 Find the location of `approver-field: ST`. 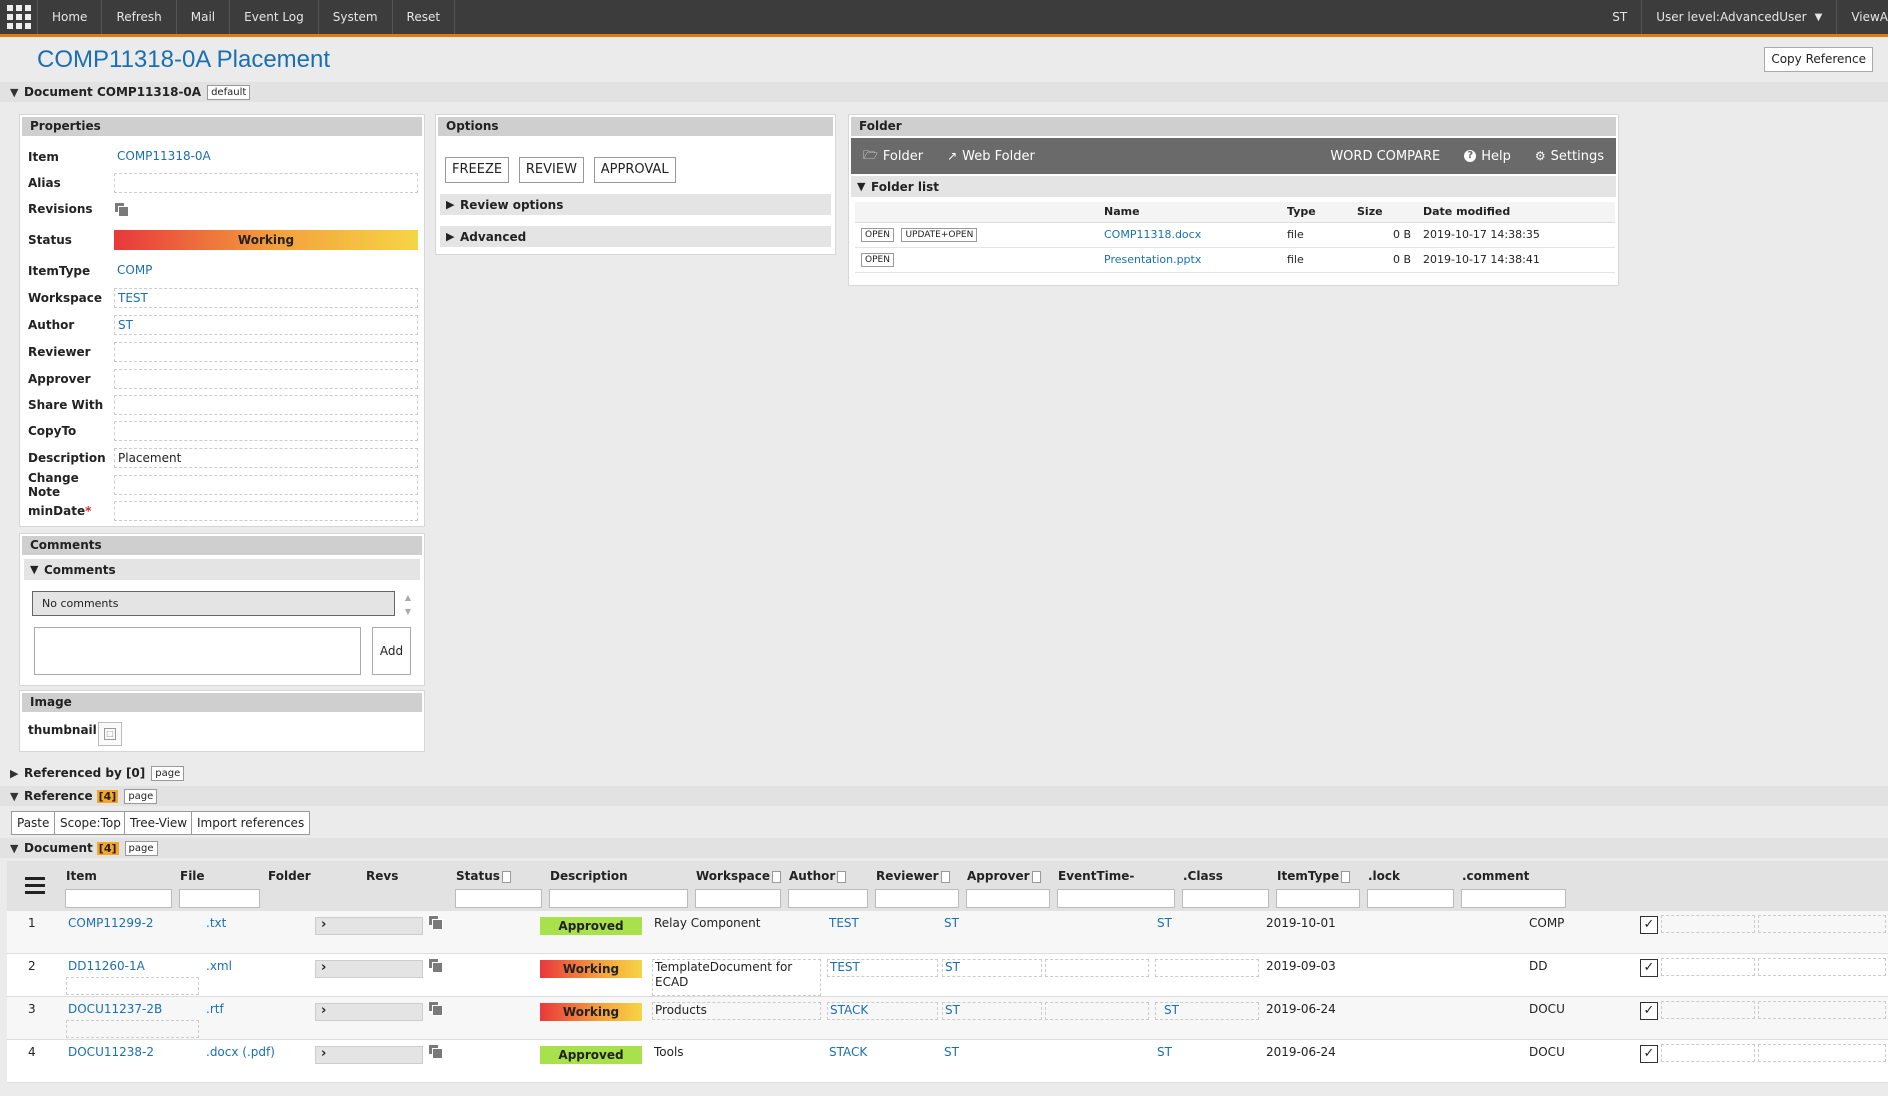

approver-field: ST is located at coordinates (1207, 1011).